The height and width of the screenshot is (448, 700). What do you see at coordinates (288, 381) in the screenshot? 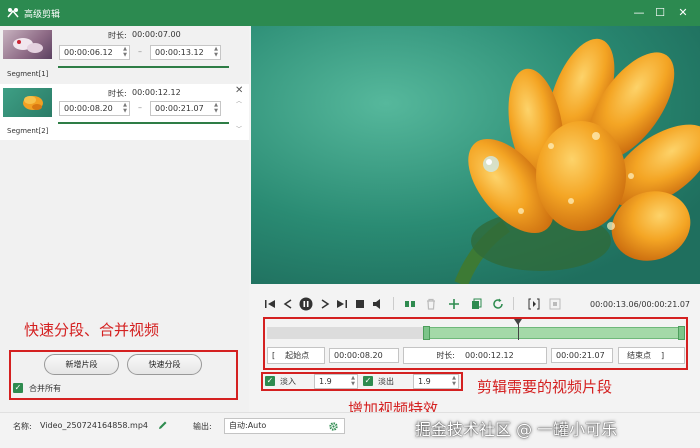
I see `fade-in-label: 淡入` at bounding box center [288, 381].